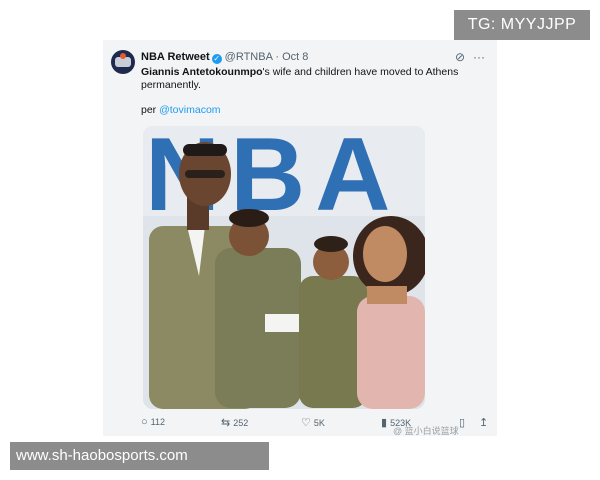  Describe the element at coordinates (479, 57) in the screenshot. I see `more-options-icon: ···` at that location.